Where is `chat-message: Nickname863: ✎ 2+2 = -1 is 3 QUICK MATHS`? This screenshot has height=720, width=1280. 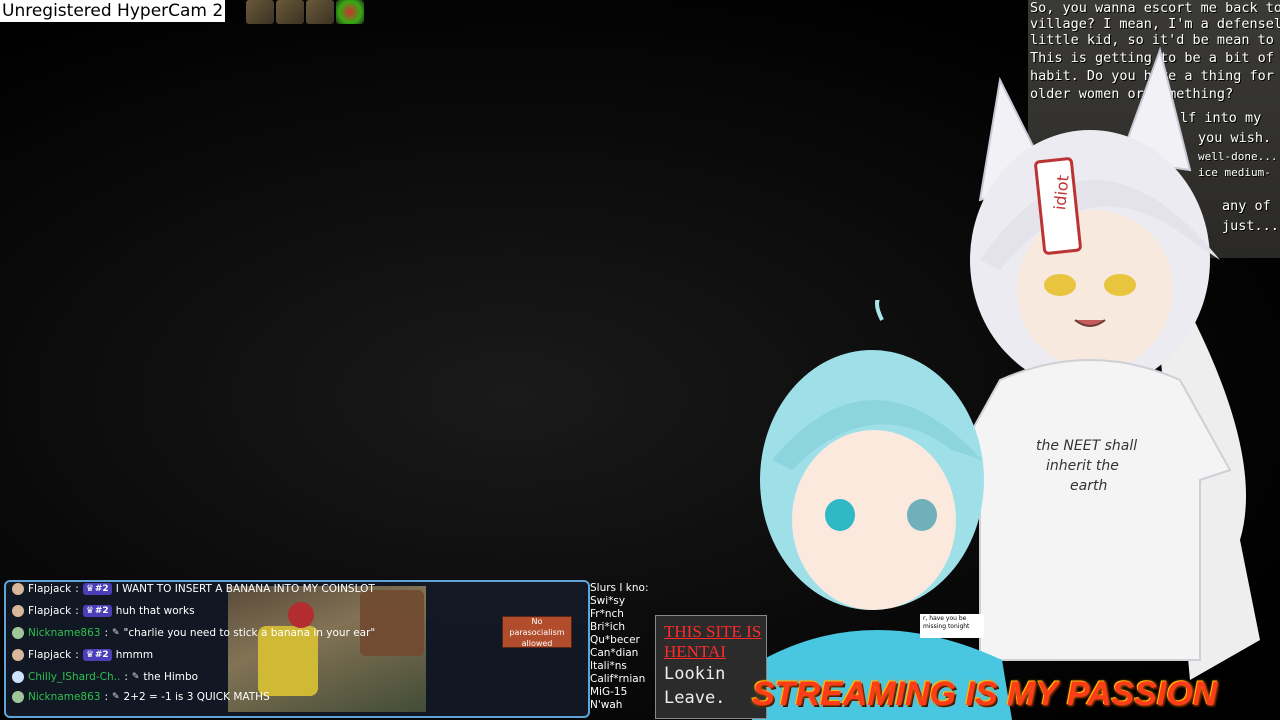
chat-message: Nickname863: ✎ 2+2 = -1 is 3 QUICK MATHS is located at coordinates (141, 697).